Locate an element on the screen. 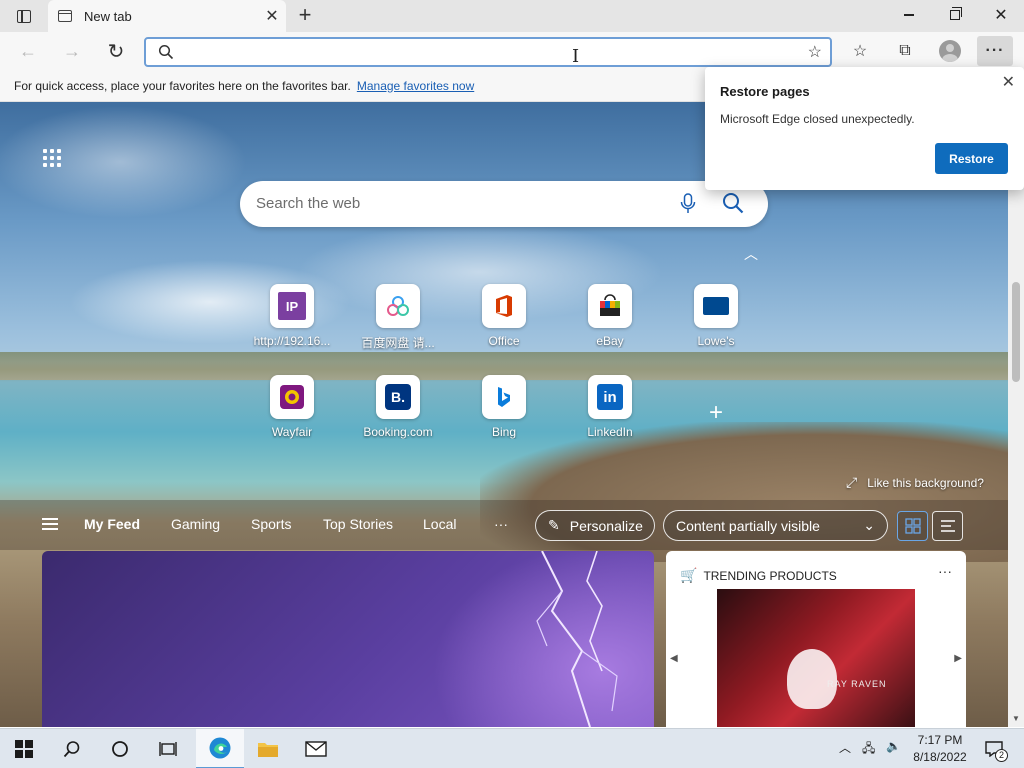  taskbar-search-button is located at coordinates (72, 748).